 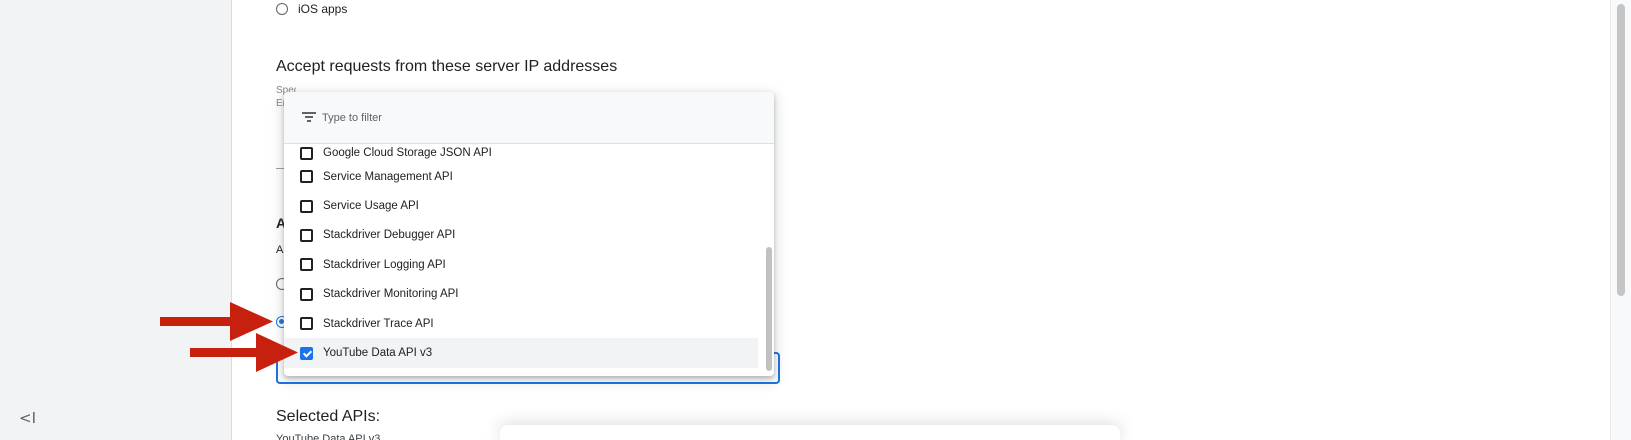 I want to click on option-label: Stackdriver Monitoring API, so click(x=391, y=294).